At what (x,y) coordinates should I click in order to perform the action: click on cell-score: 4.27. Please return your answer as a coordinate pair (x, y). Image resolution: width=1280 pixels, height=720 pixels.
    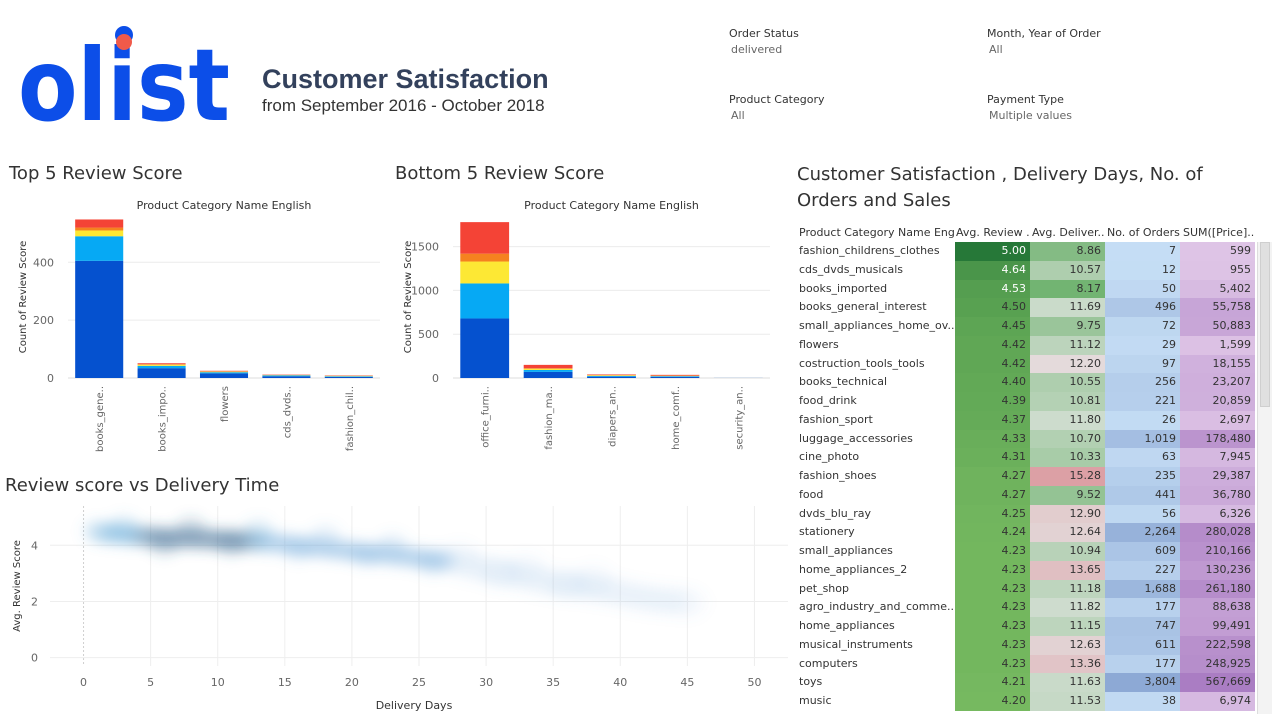
    Looking at the image, I should click on (992, 476).